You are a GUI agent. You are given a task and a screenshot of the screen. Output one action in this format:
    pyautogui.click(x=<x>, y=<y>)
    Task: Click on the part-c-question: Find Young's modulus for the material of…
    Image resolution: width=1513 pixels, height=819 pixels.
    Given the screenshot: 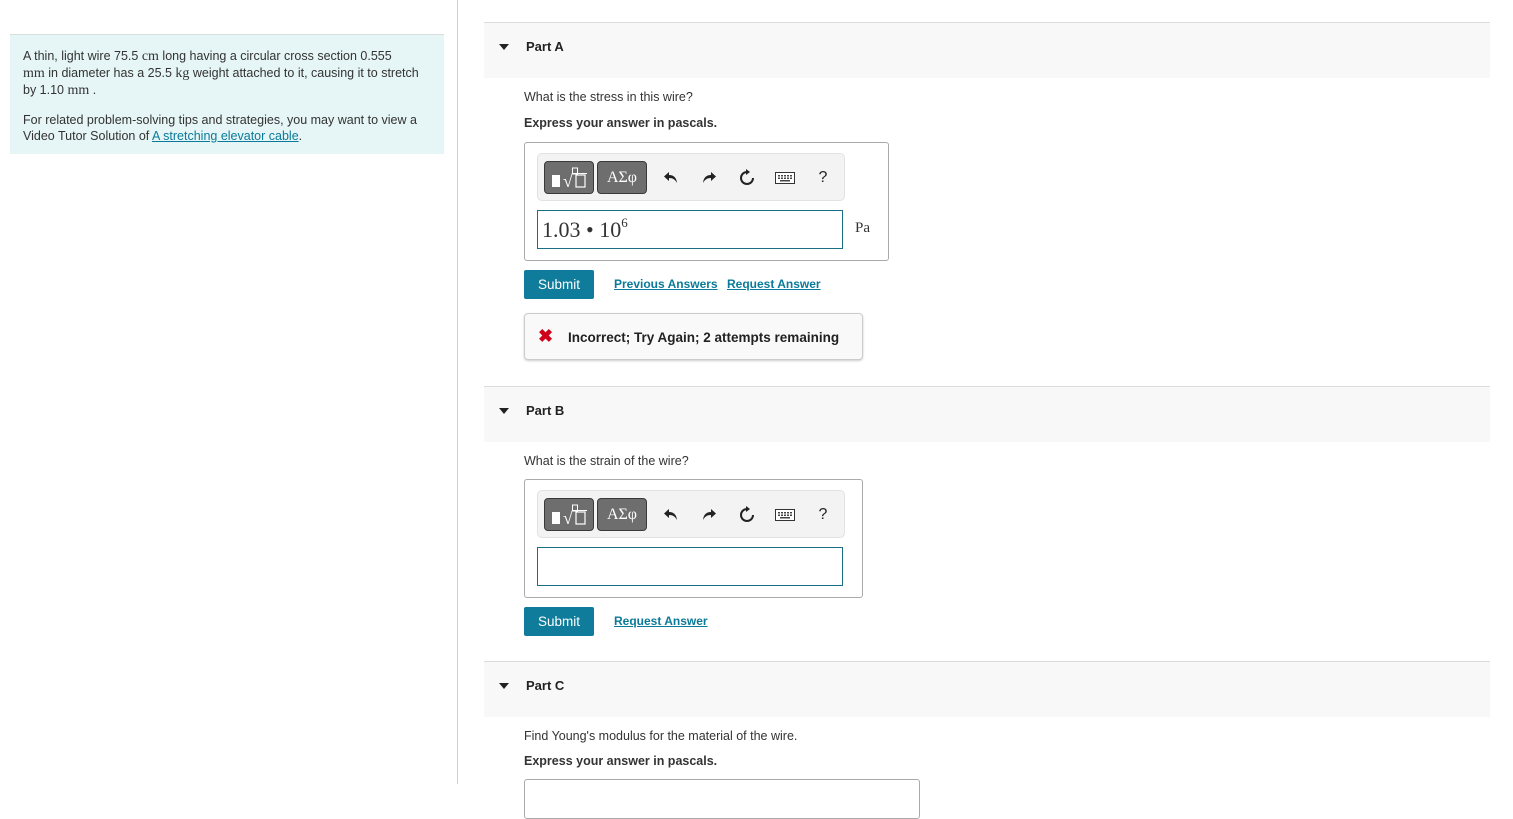 What is the action you would take?
    pyautogui.click(x=661, y=736)
    